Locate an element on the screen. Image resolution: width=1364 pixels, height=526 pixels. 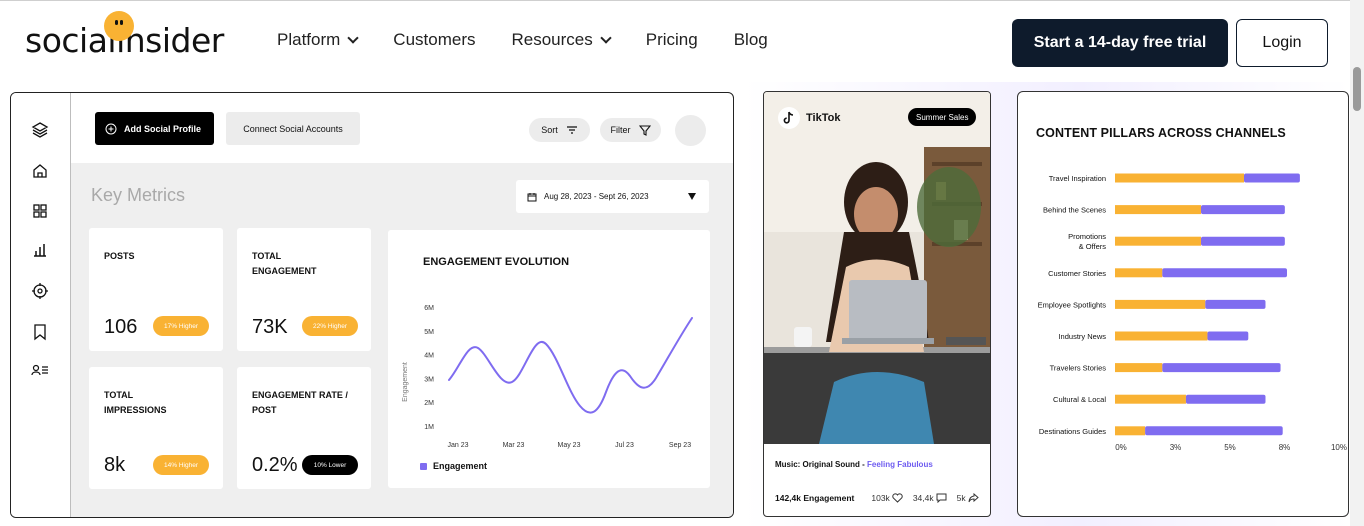
y-axis-label: Engagement is located at coordinates (405, 382).